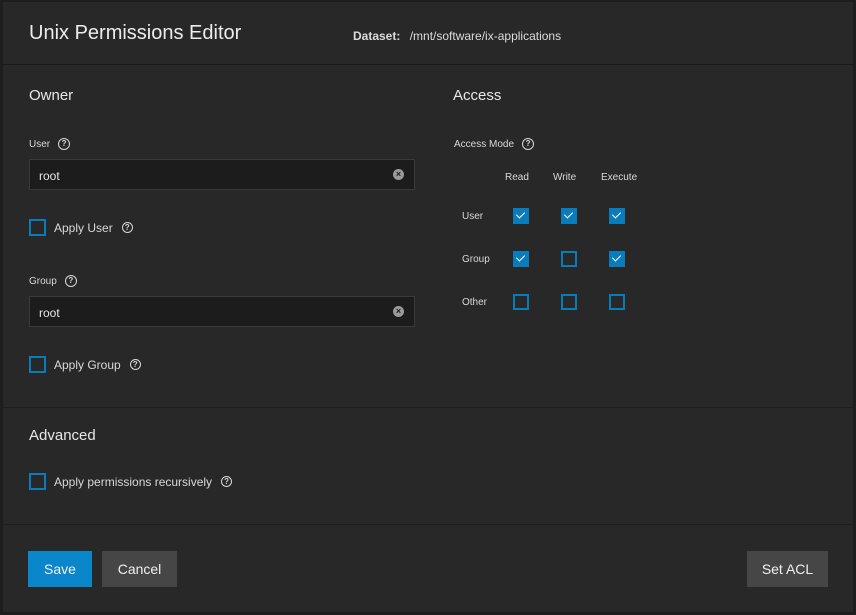  I want to click on row-header-group: Group, so click(476, 259).